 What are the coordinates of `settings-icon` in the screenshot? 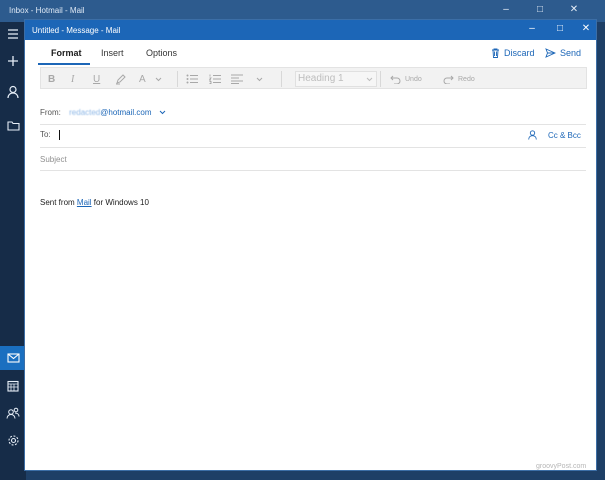 It's located at (13, 440).